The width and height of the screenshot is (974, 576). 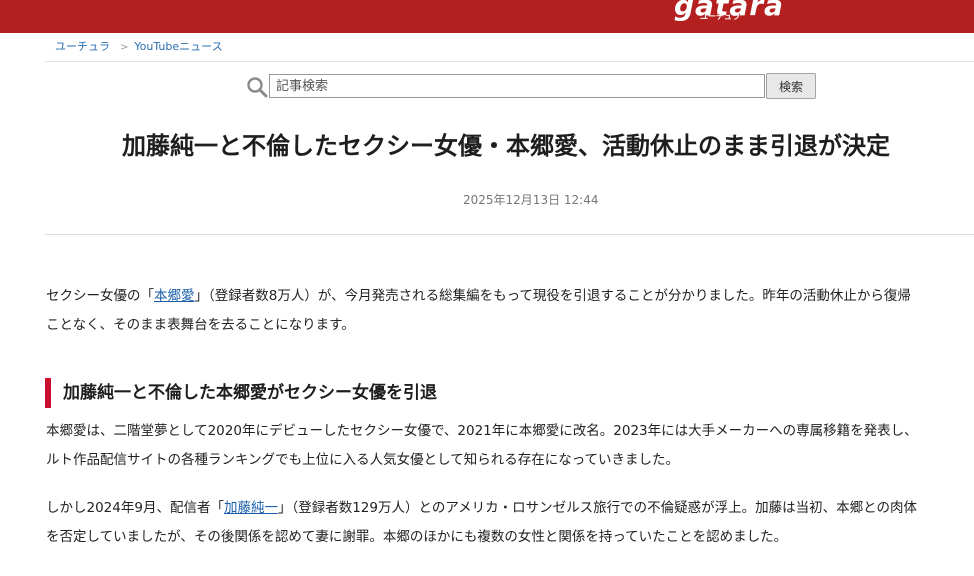 I want to click on para2-text-pre: しかし2024年9月、配信者「, so click(x=135, y=508).